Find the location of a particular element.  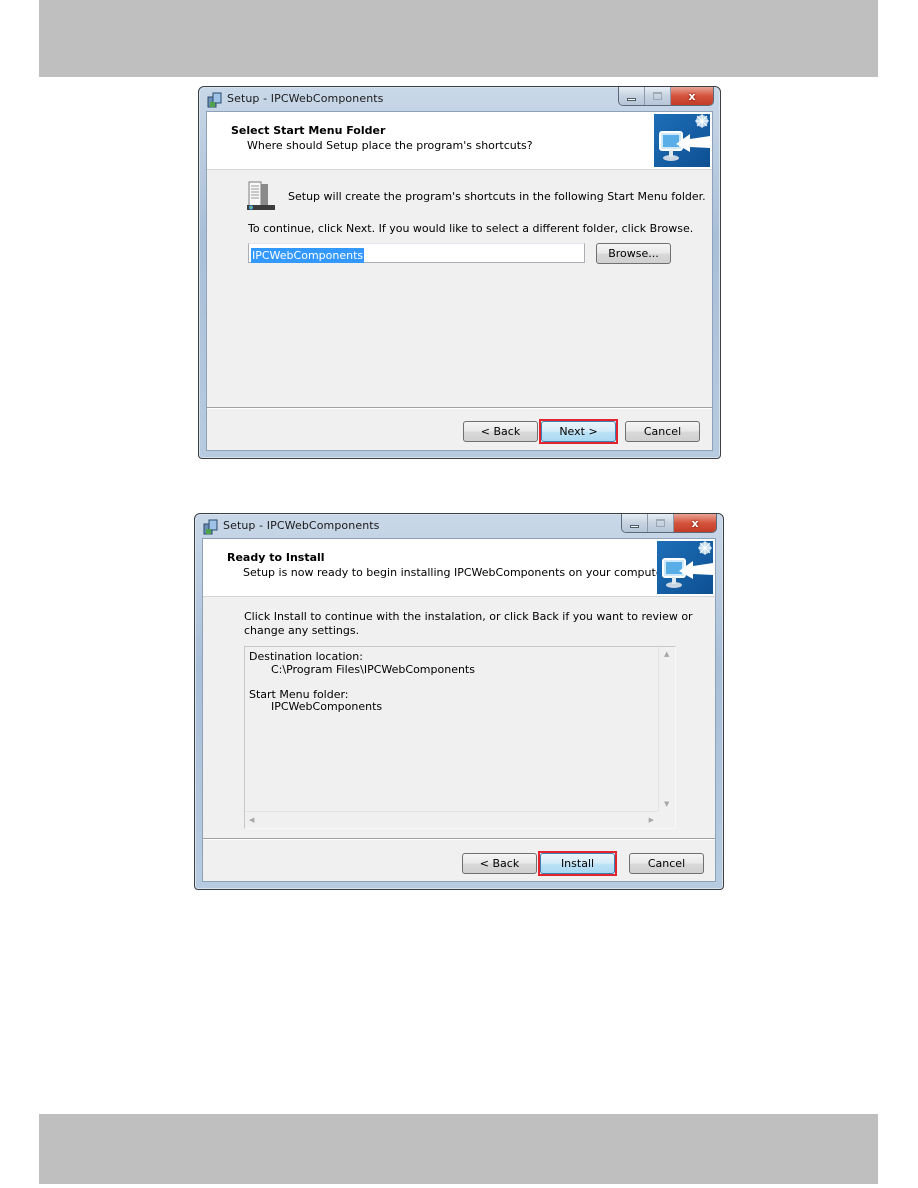

destination-value: C:\Program Files\IPCWebComponents is located at coordinates (373, 669).